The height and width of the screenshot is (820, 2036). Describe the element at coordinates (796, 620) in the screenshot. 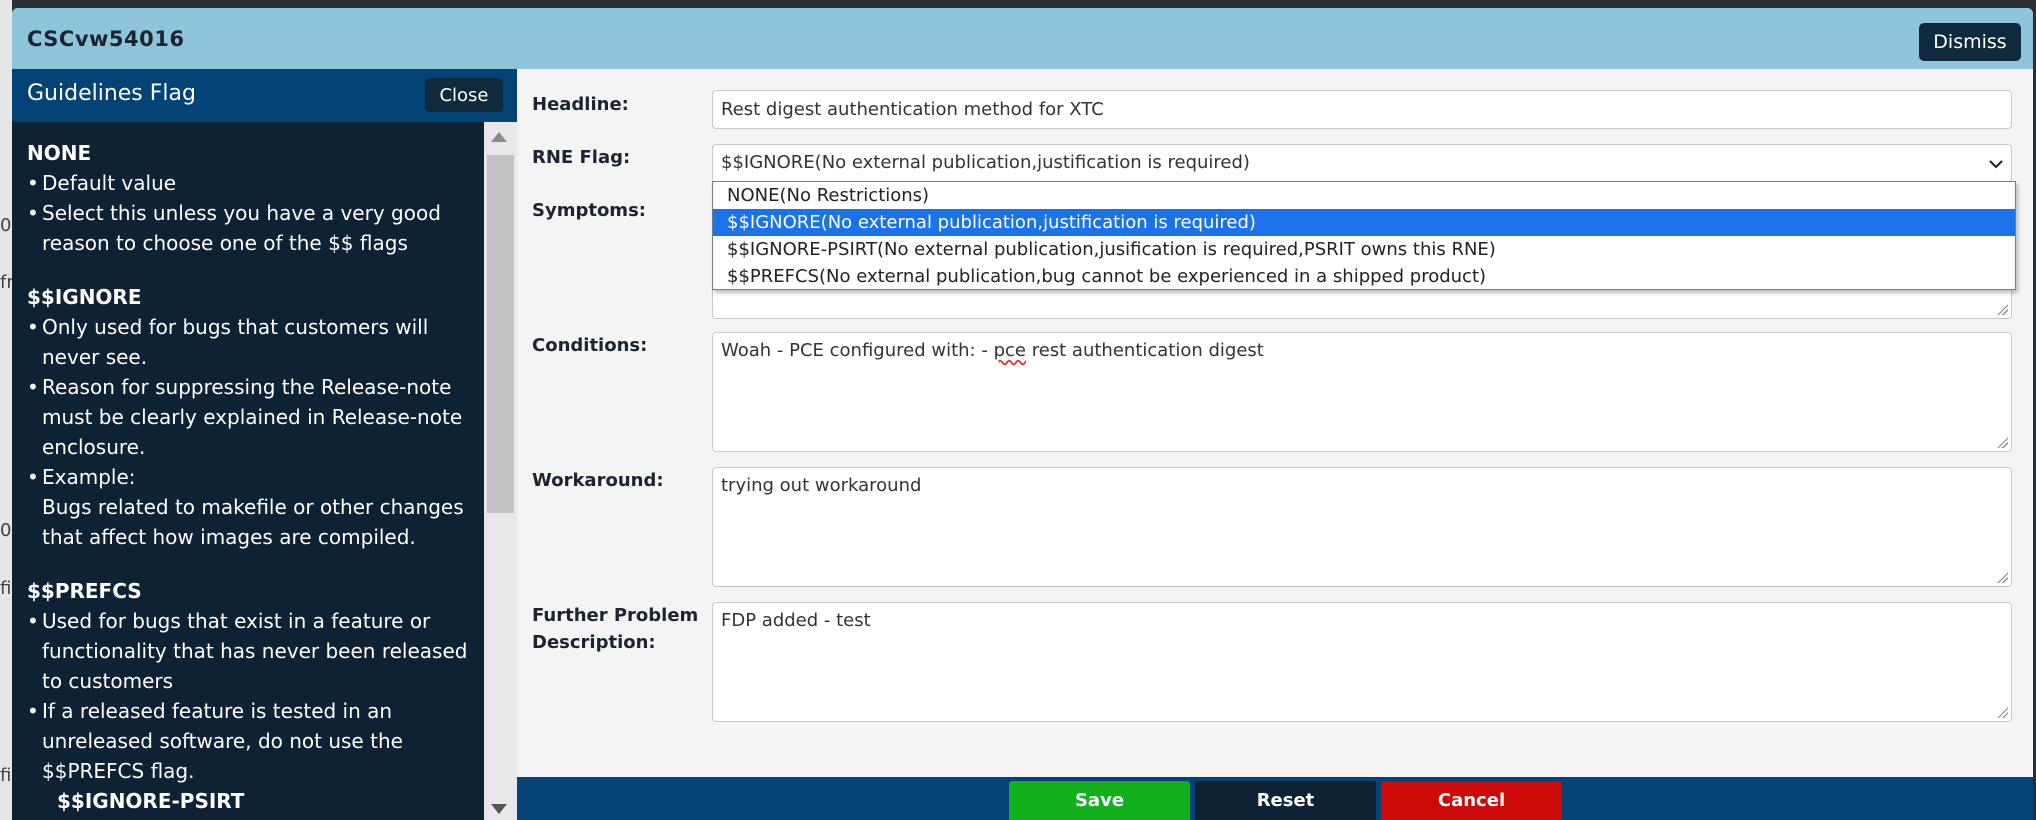

I see `further-description-text: FDP added - test` at that location.